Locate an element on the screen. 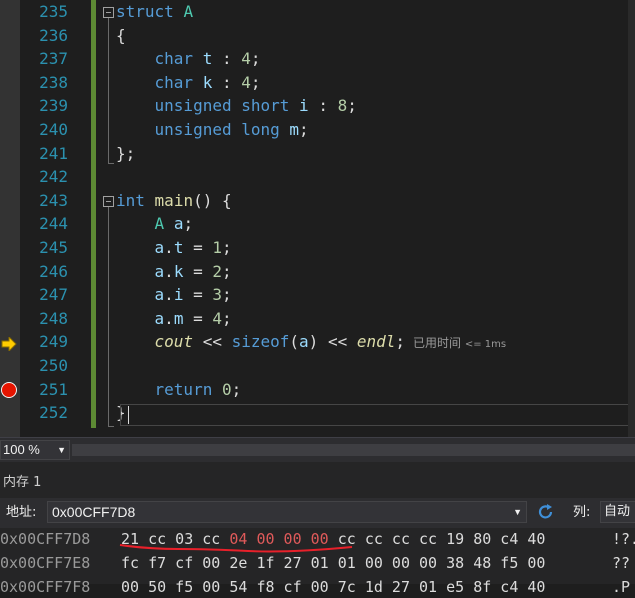 This screenshot has width=635, height=598. memory-address: 0x00CFF7F8 is located at coordinates (45, 587).